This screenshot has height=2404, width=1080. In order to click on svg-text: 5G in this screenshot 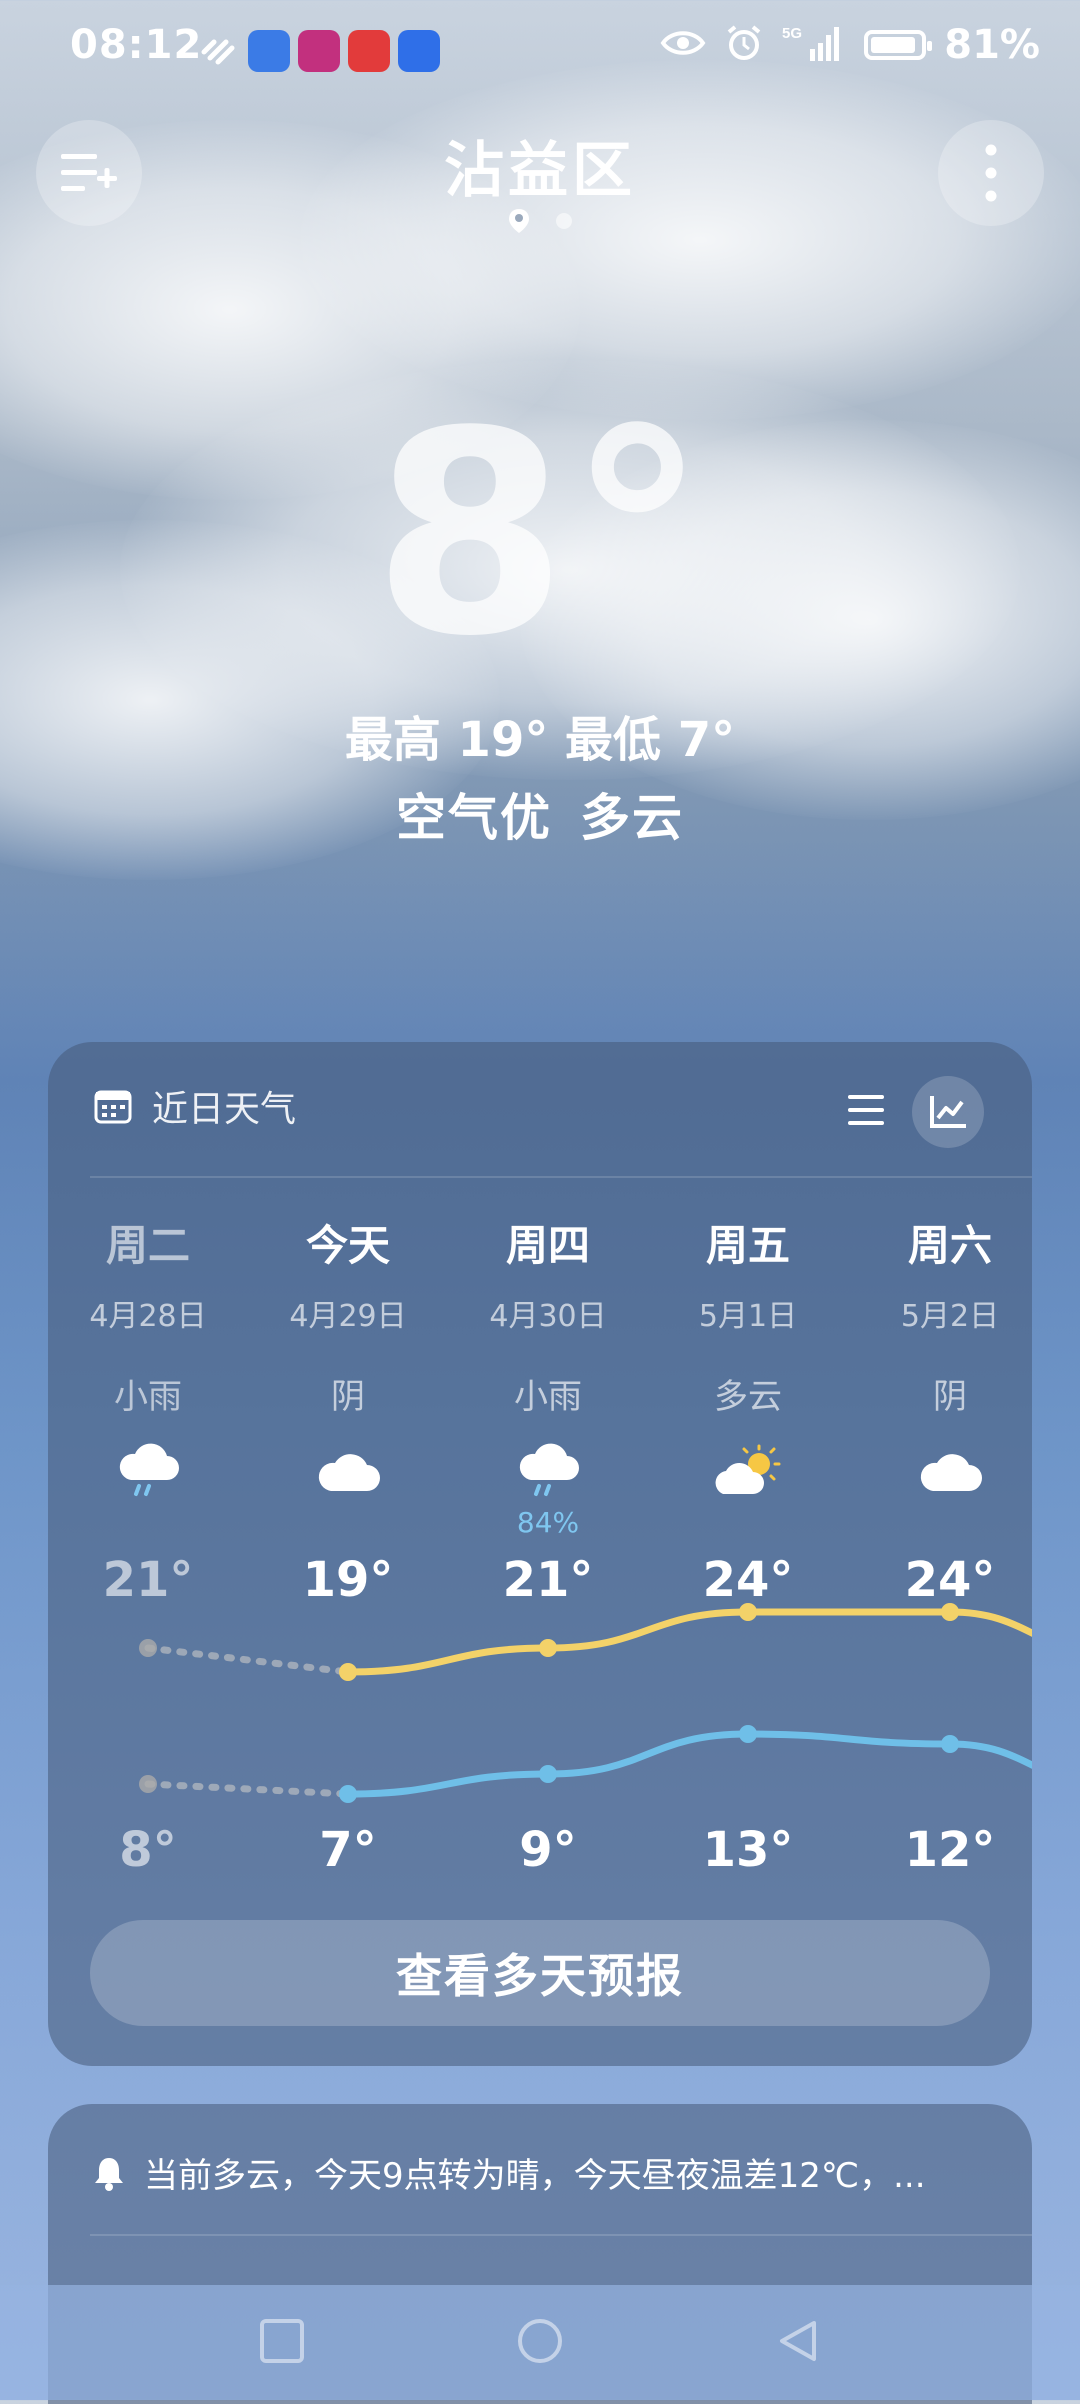, I will do `click(792, 33)`.